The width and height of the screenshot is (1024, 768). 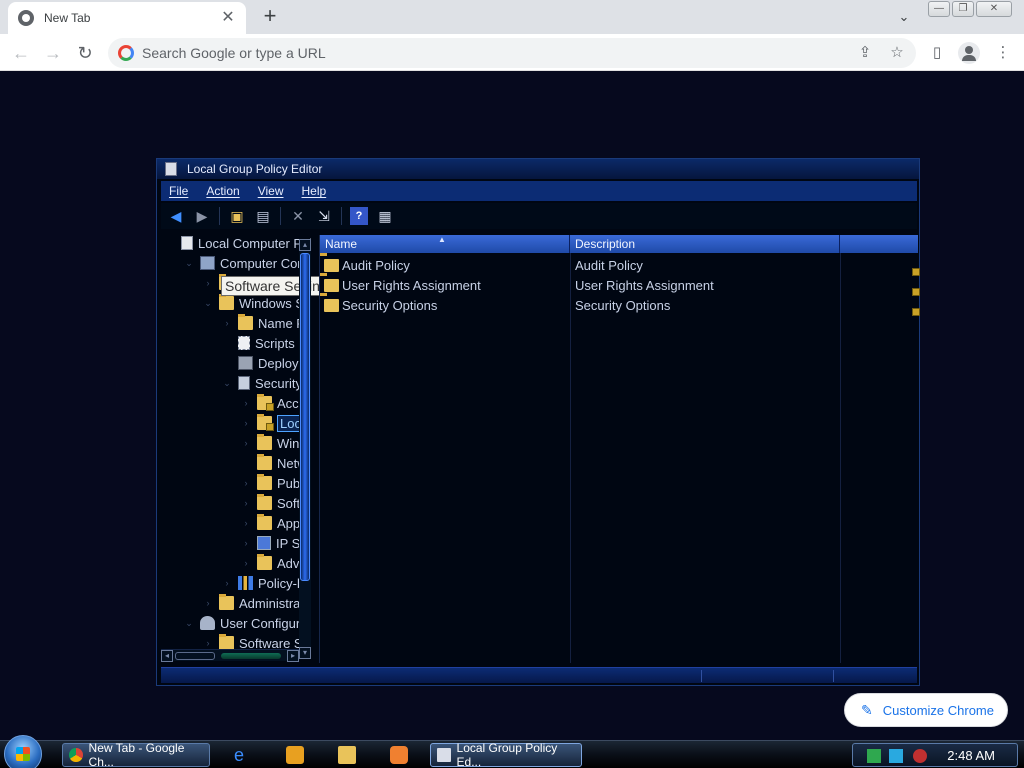 What do you see at coordinates (937, 53) in the screenshot?
I see `side-panel-icon: ▯` at bounding box center [937, 53].